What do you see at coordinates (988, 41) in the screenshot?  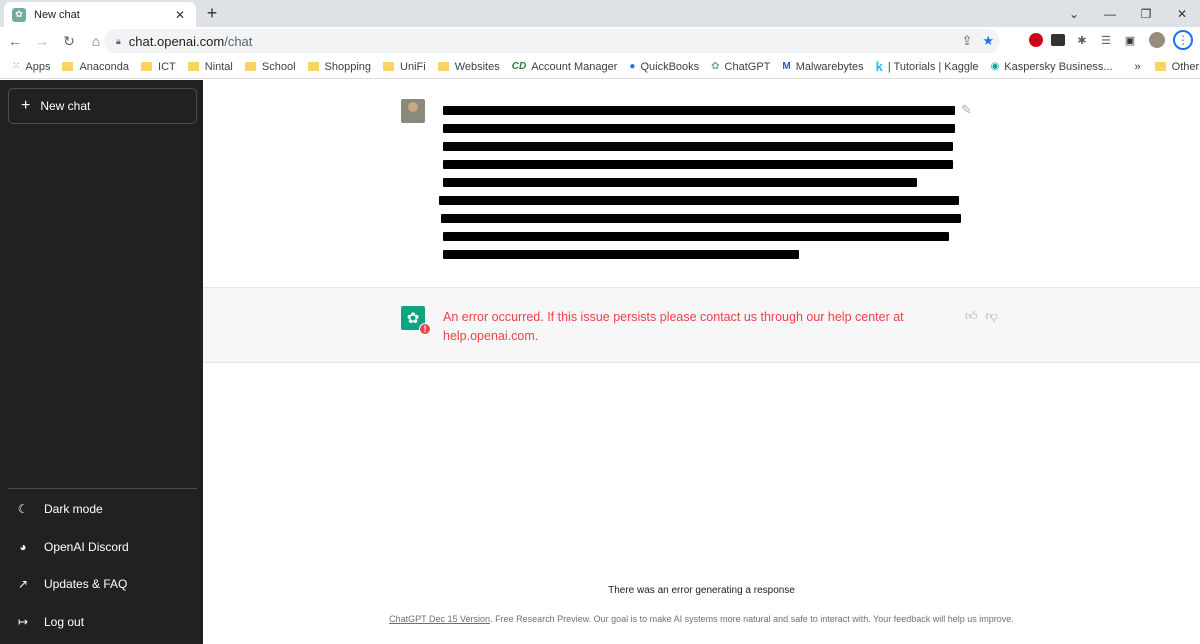 I see `bookmark-star-icon: ★` at bounding box center [988, 41].